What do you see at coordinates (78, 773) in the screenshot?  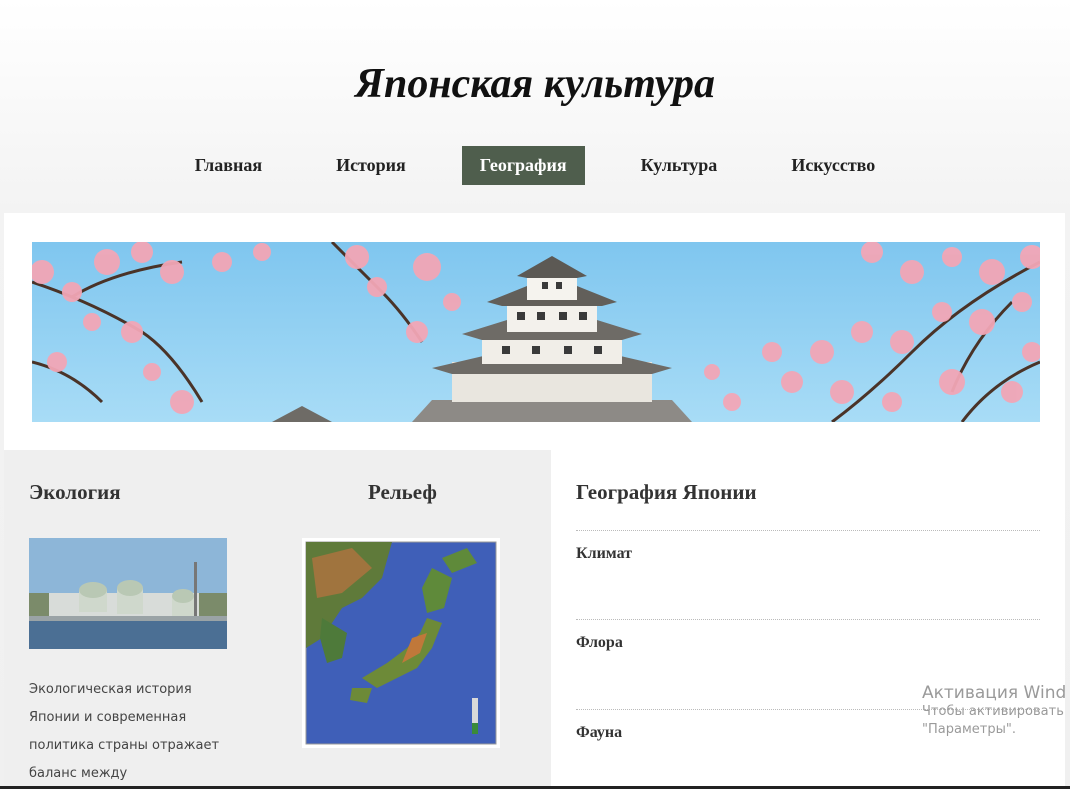 I see `ecology-text-line: баланс между` at bounding box center [78, 773].